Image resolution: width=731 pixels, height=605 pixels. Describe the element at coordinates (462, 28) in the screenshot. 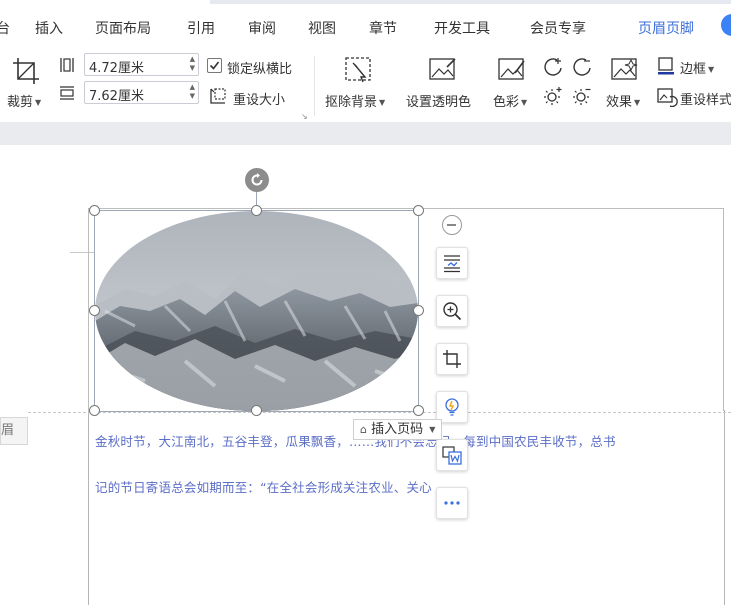

I see `menu-item-developer: 开发工具` at that location.